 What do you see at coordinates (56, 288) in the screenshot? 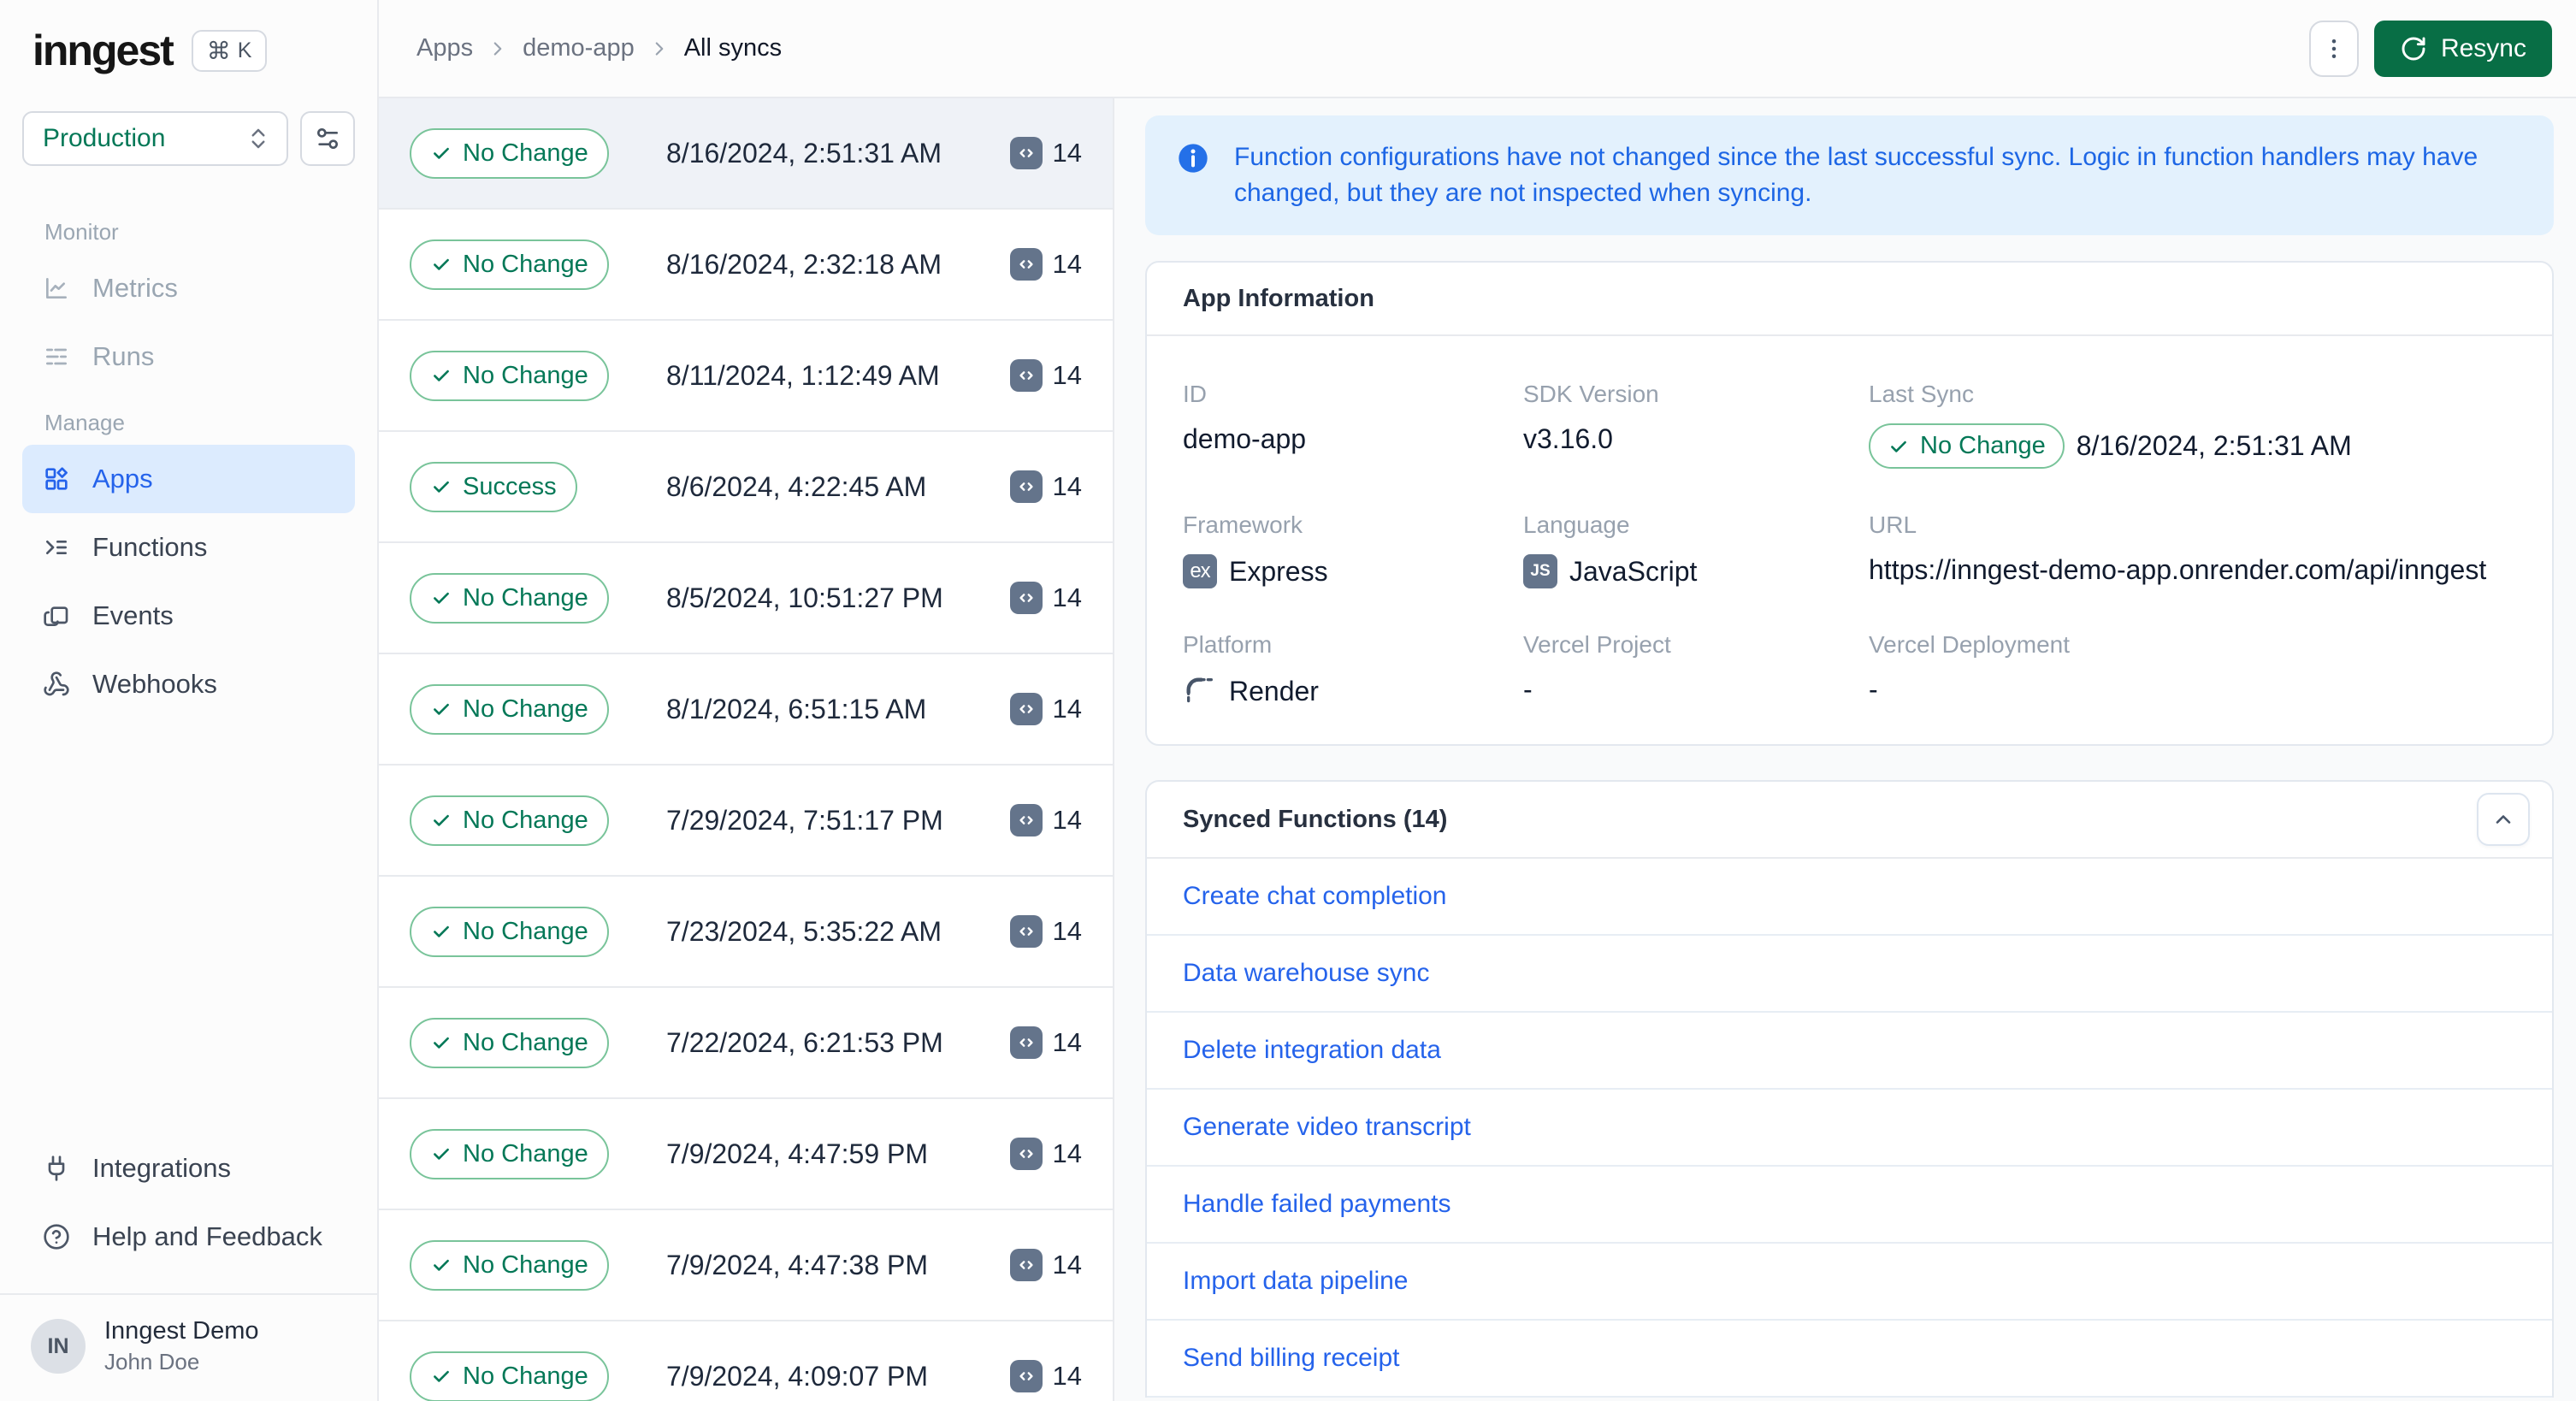
I see `line-chart-icon` at bounding box center [56, 288].